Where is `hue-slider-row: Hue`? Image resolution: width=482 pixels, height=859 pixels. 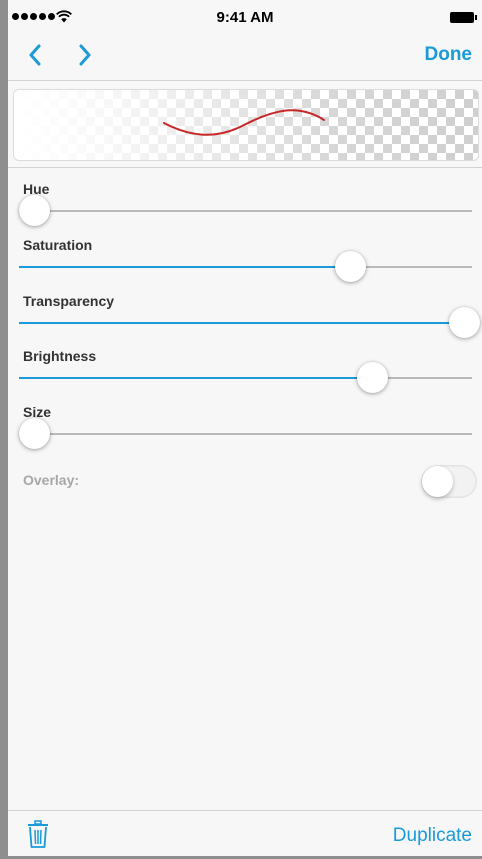 hue-slider-row: Hue is located at coordinates (245, 200).